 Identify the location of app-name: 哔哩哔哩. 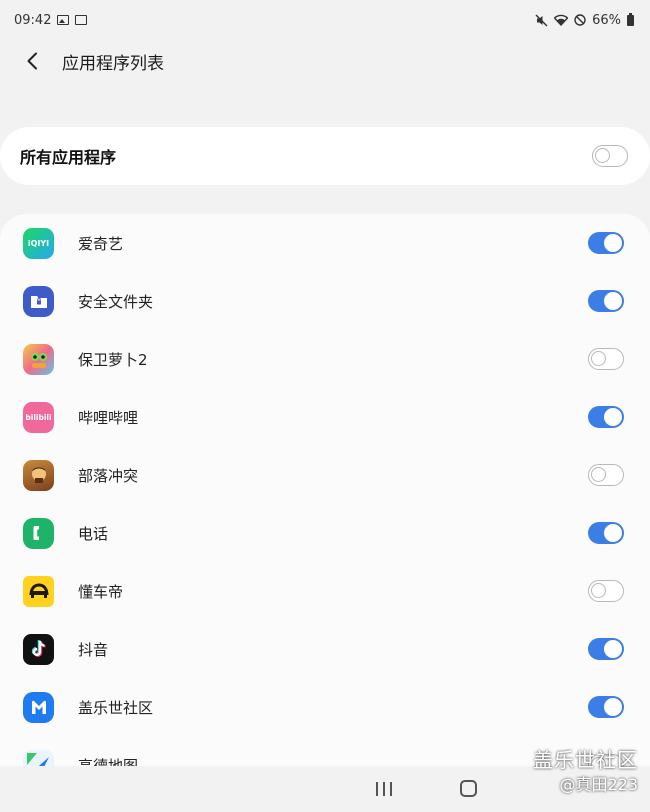
(108, 417).